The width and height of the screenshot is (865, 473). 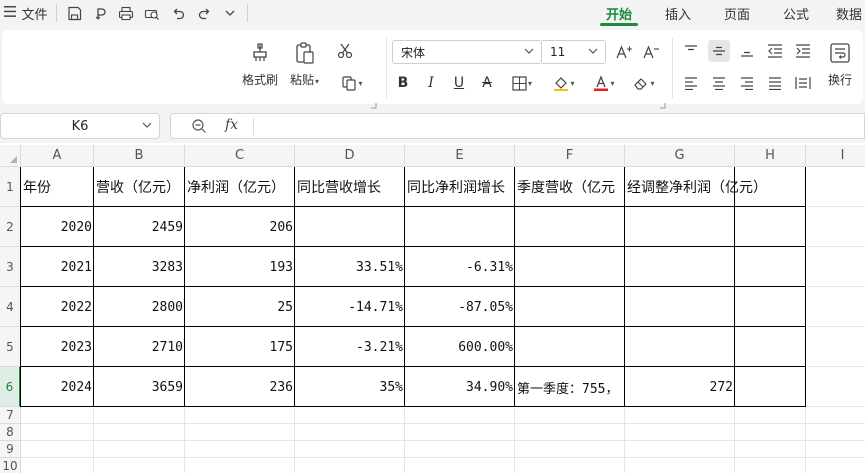 What do you see at coordinates (431, 83) in the screenshot?
I see `italic-icon: I` at bounding box center [431, 83].